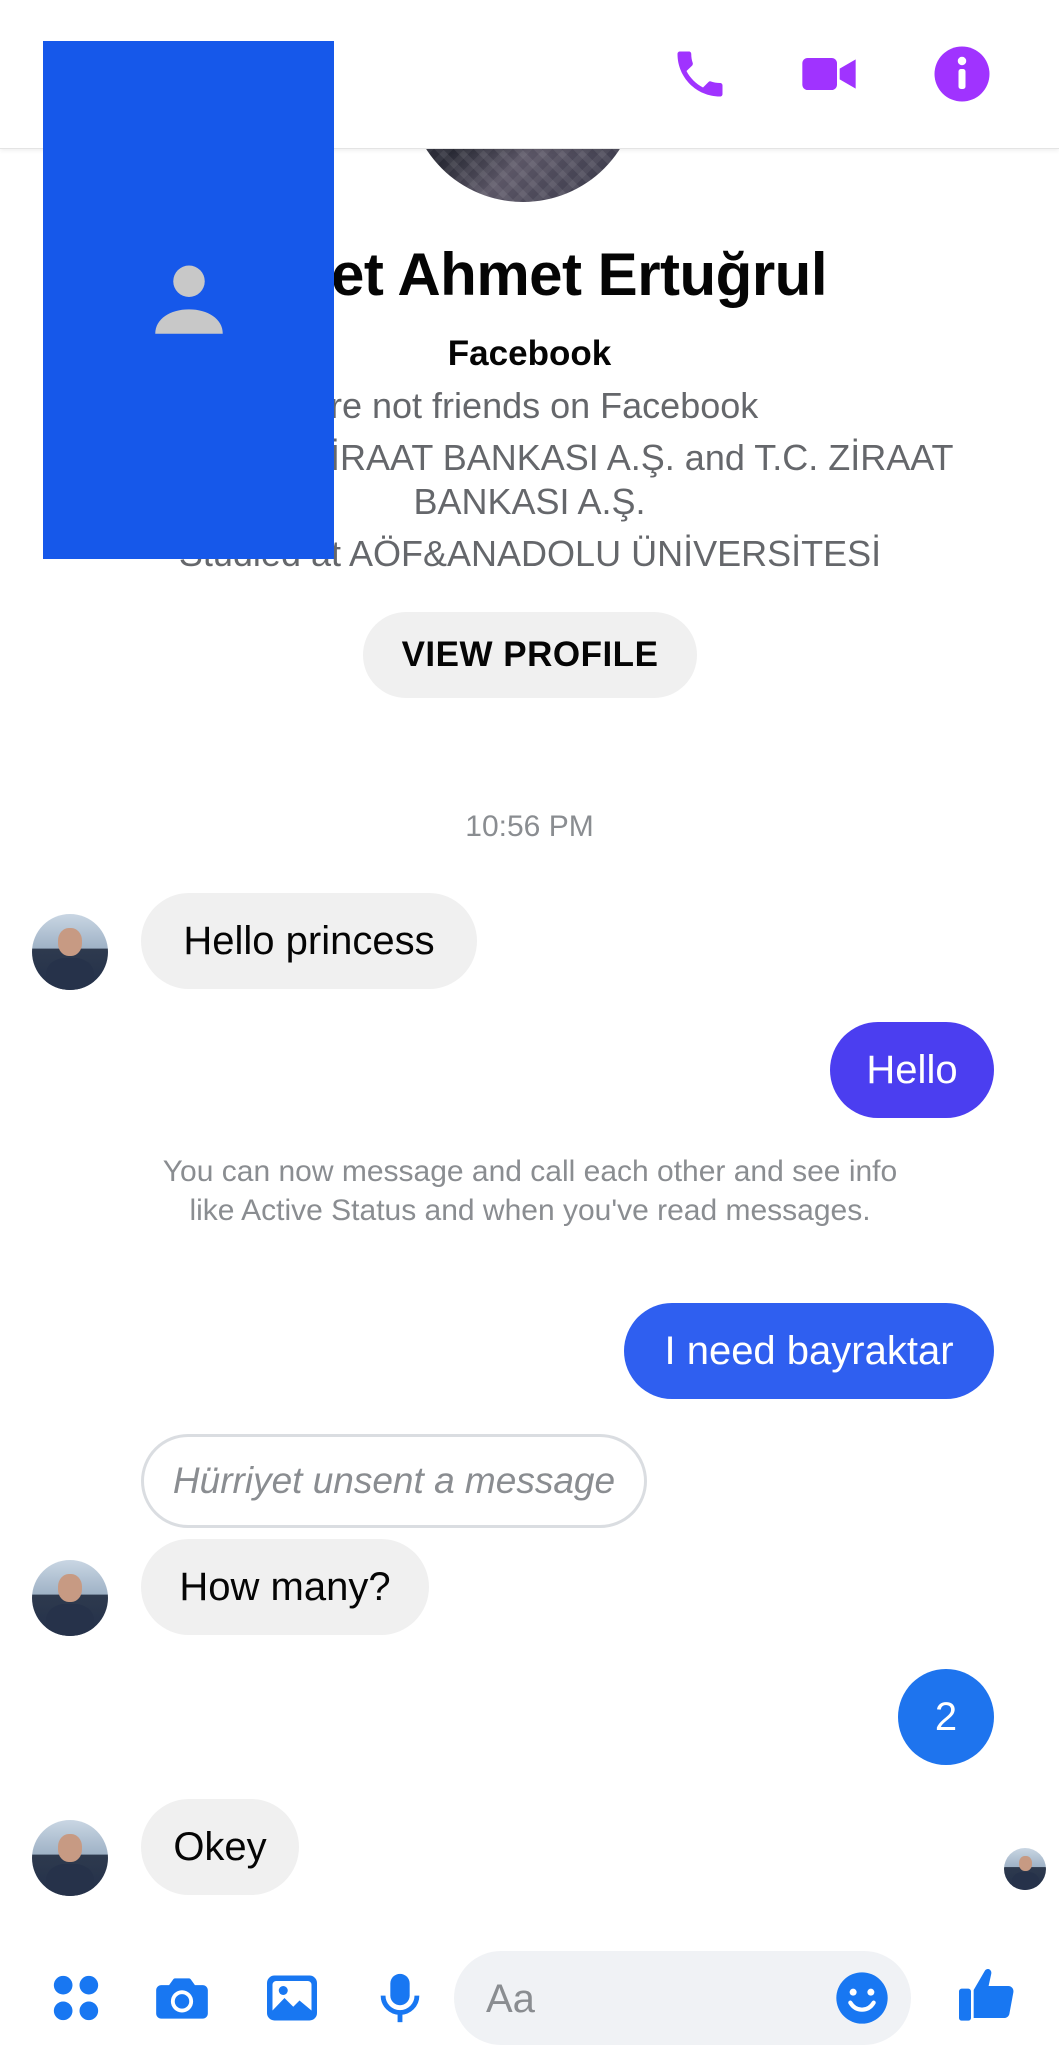 The width and height of the screenshot is (1059, 2048). What do you see at coordinates (829, 74) in the screenshot?
I see `video-camera-icon` at bounding box center [829, 74].